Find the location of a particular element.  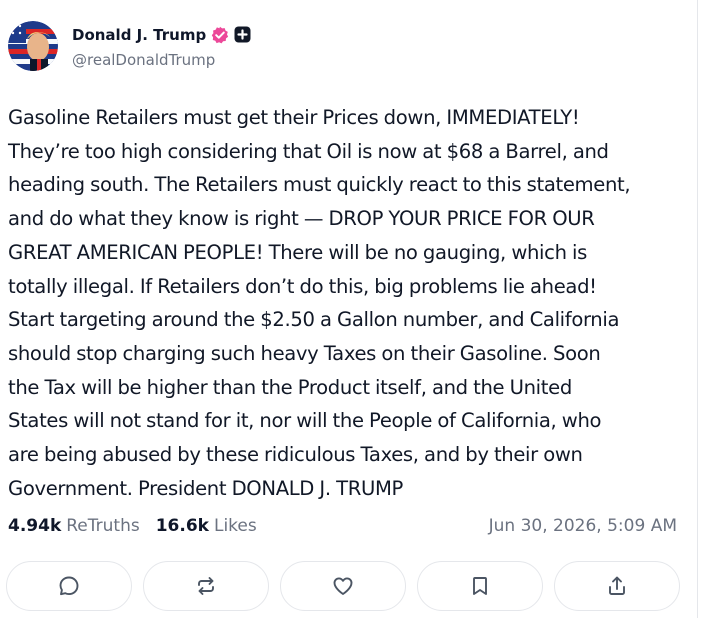

post-header: Donald J. Trump @realDonaldTrump is located at coordinates (129, 46).